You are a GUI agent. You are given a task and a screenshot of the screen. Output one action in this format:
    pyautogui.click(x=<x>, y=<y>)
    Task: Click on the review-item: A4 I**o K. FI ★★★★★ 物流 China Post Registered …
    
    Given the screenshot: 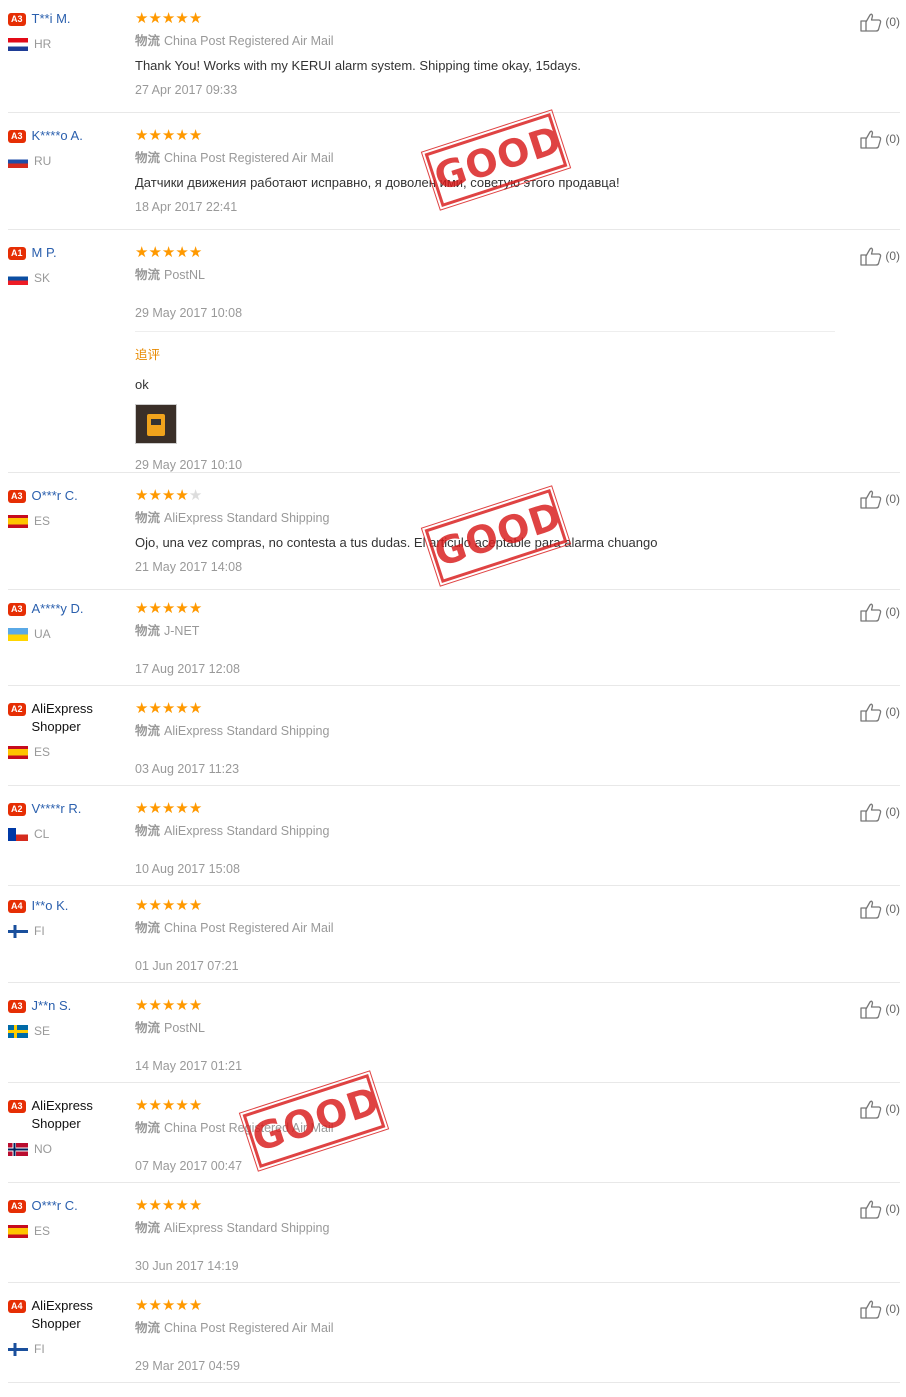 What is the action you would take?
    pyautogui.click(x=454, y=936)
    